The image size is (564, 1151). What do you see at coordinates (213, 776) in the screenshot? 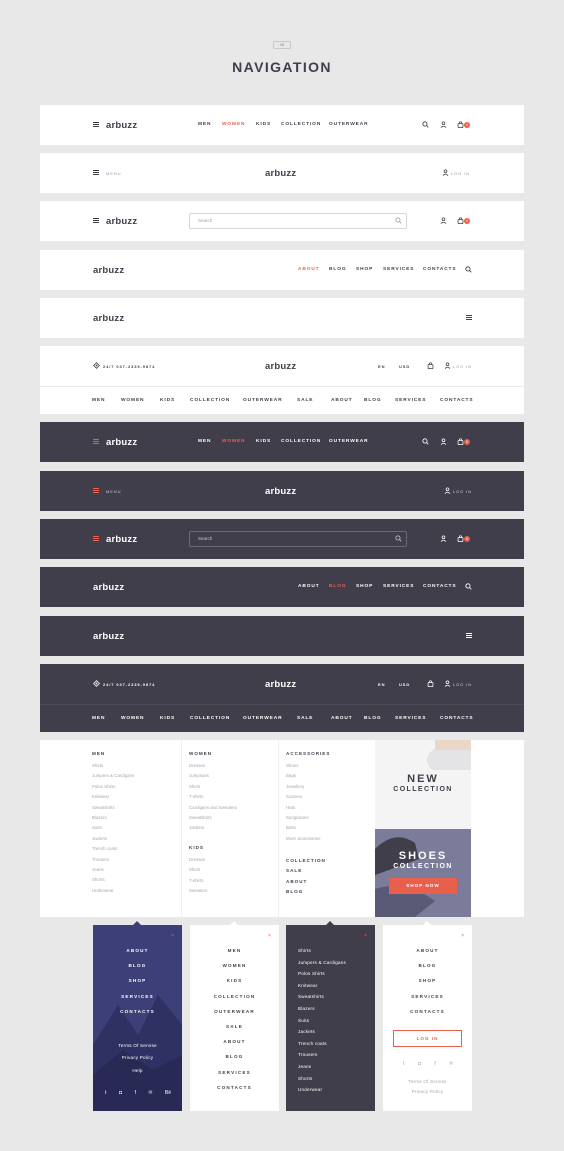
I see `list-item: Jumpsuits` at bounding box center [213, 776].